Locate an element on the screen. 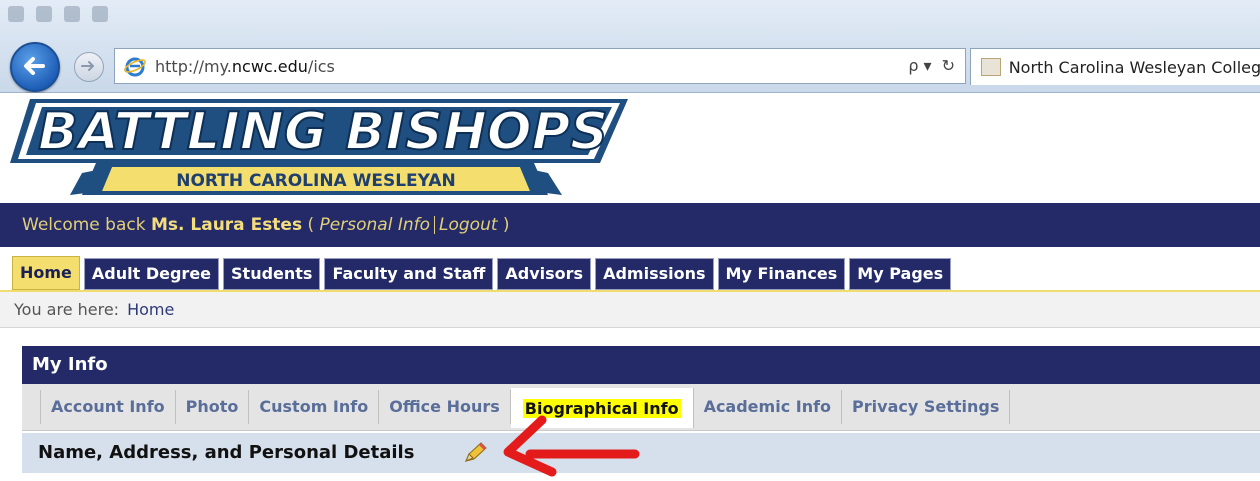  save-icon is located at coordinates (44, 14).